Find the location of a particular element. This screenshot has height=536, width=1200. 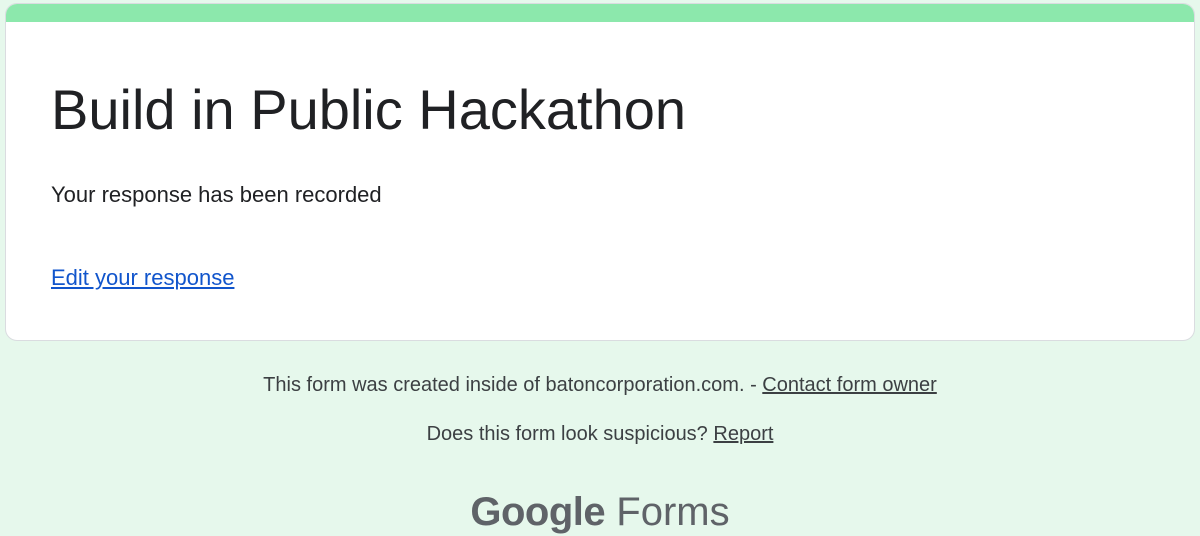

suspicious-notice: Does this form look suspicious? Report is located at coordinates (600, 434).